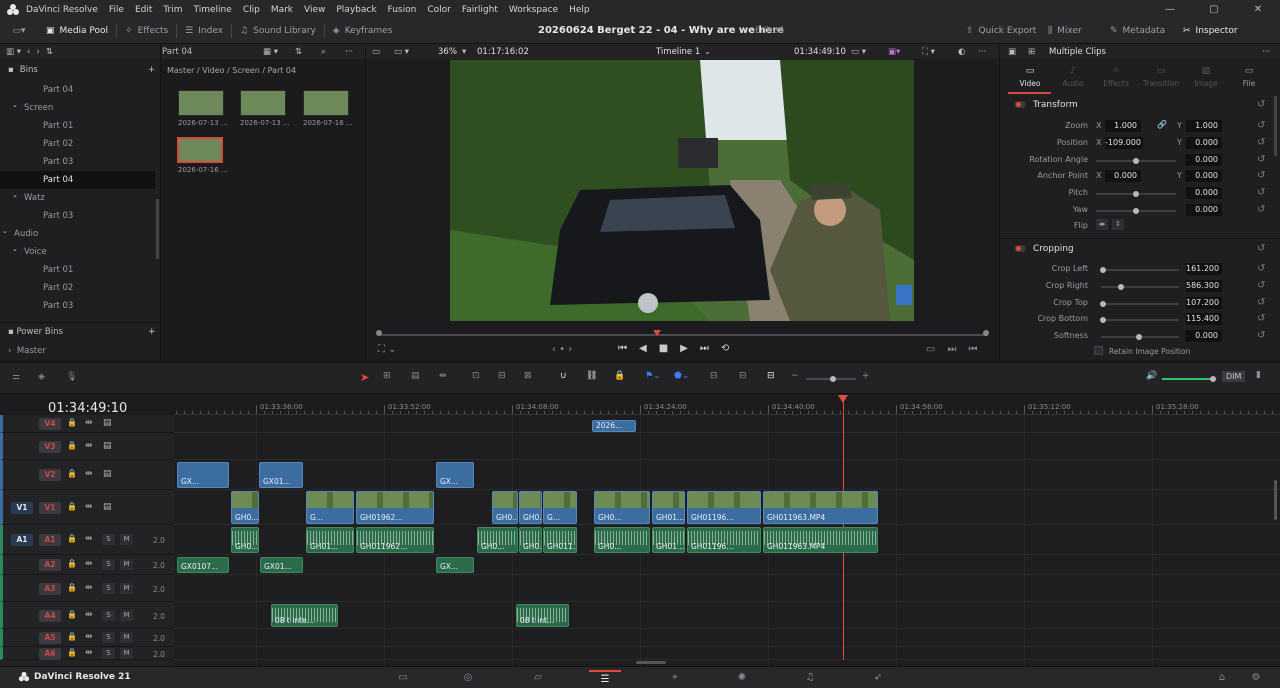  Describe the element at coordinates (107, 423) in the screenshot. I see `track-visibility-icon: ▤` at that location.